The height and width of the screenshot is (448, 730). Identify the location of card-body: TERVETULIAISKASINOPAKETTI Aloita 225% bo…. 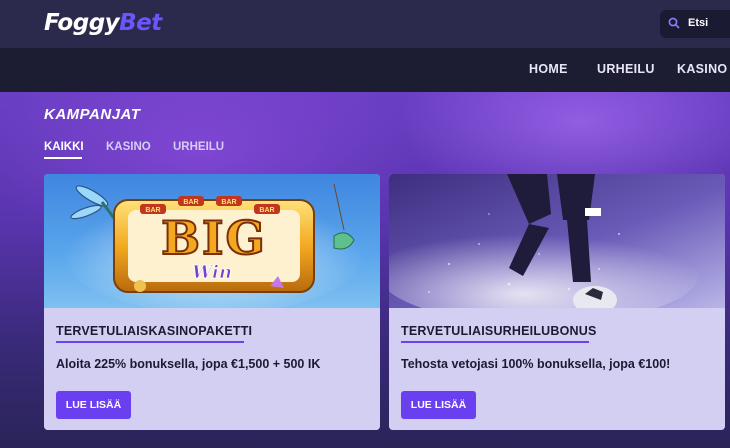
(212, 369).